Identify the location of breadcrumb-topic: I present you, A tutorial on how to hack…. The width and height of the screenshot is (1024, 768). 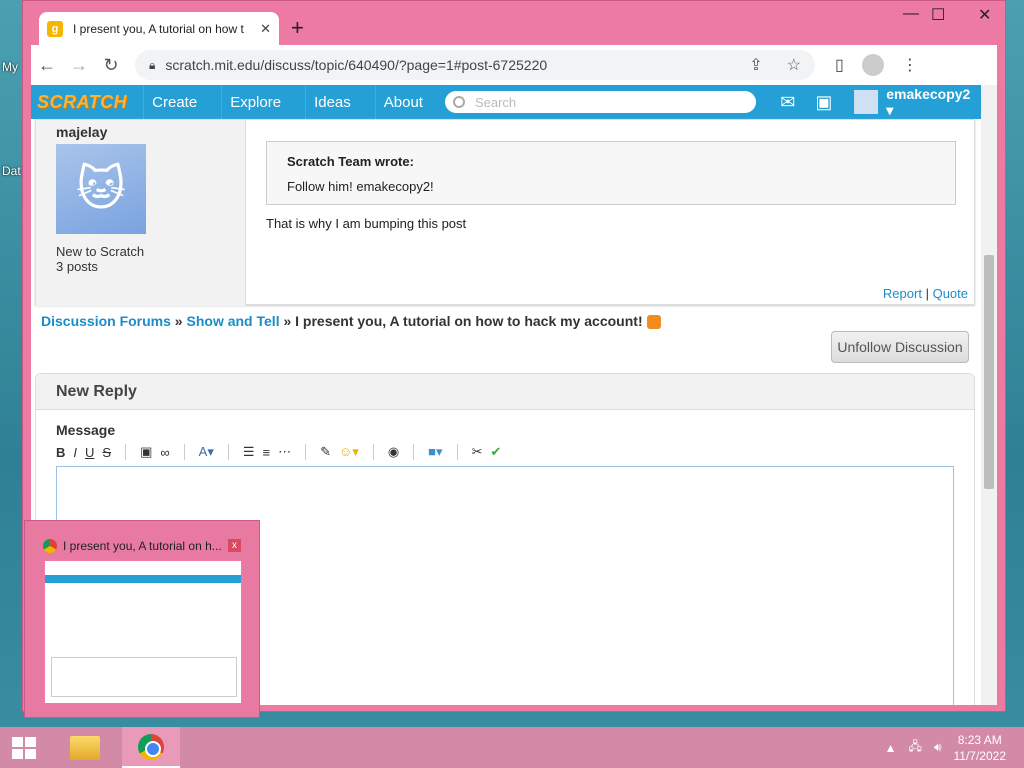
(469, 321).